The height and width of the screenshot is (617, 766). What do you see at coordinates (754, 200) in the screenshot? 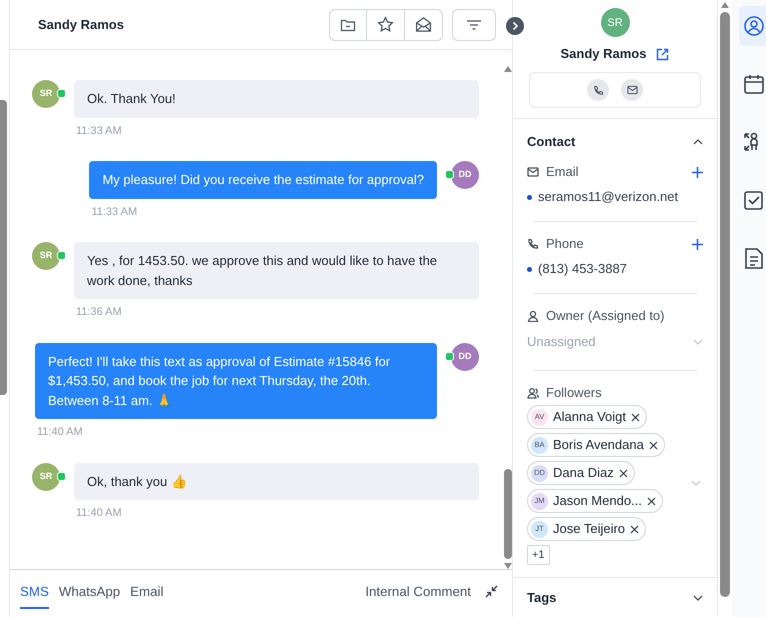
I see `task-list-icon` at bounding box center [754, 200].